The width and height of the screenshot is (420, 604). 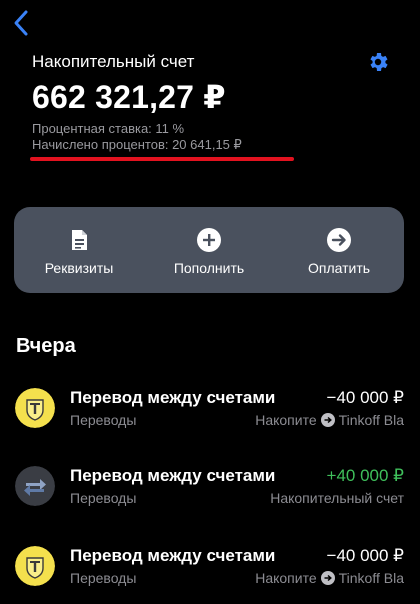 I want to click on account-title: Накопительный счет, so click(x=113, y=61).